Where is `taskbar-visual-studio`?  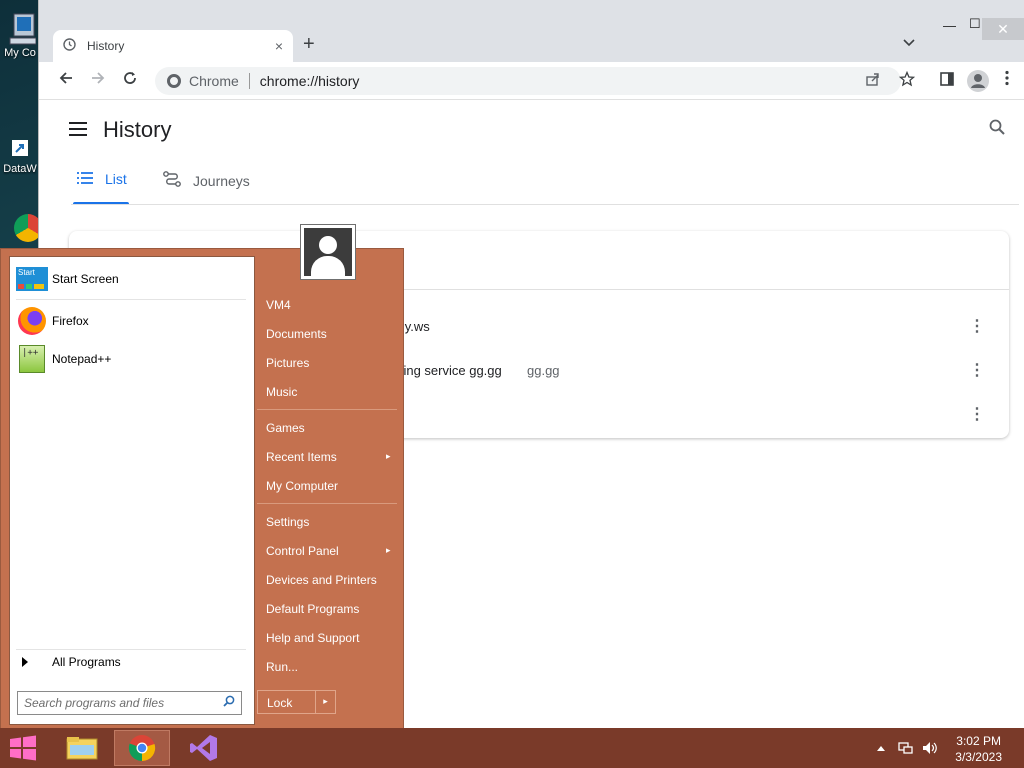 taskbar-visual-studio is located at coordinates (204, 748).